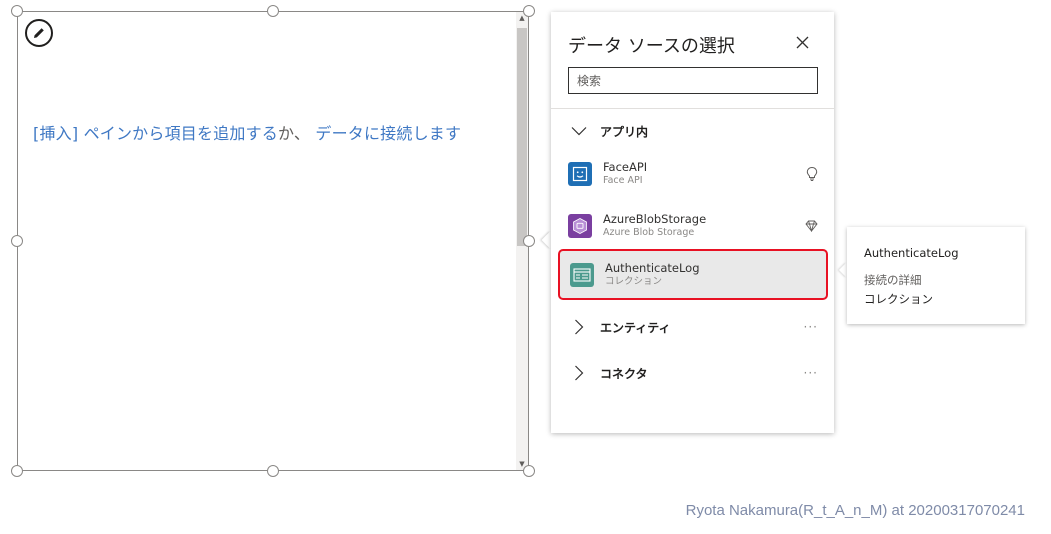 The width and height of the screenshot is (1051, 534). I want to click on face-api-icon, so click(580, 174).